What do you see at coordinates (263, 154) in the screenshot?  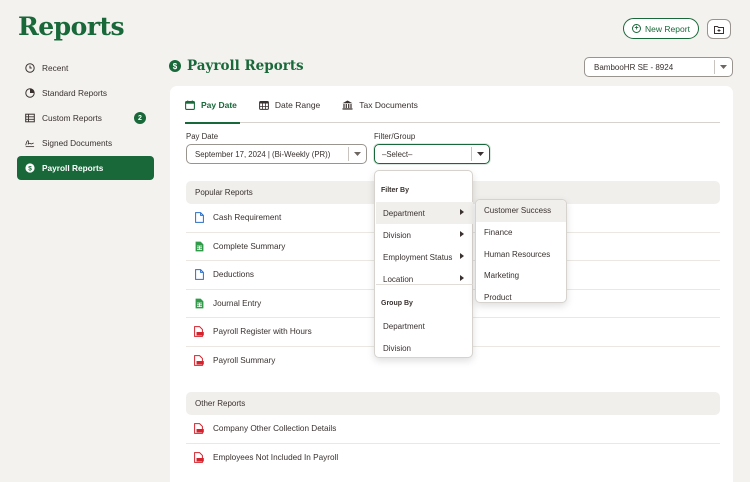 I see `pay-date-value: September 17, 2024 | (Bi-Weekly (PR))` at bounding box center [263, 154].